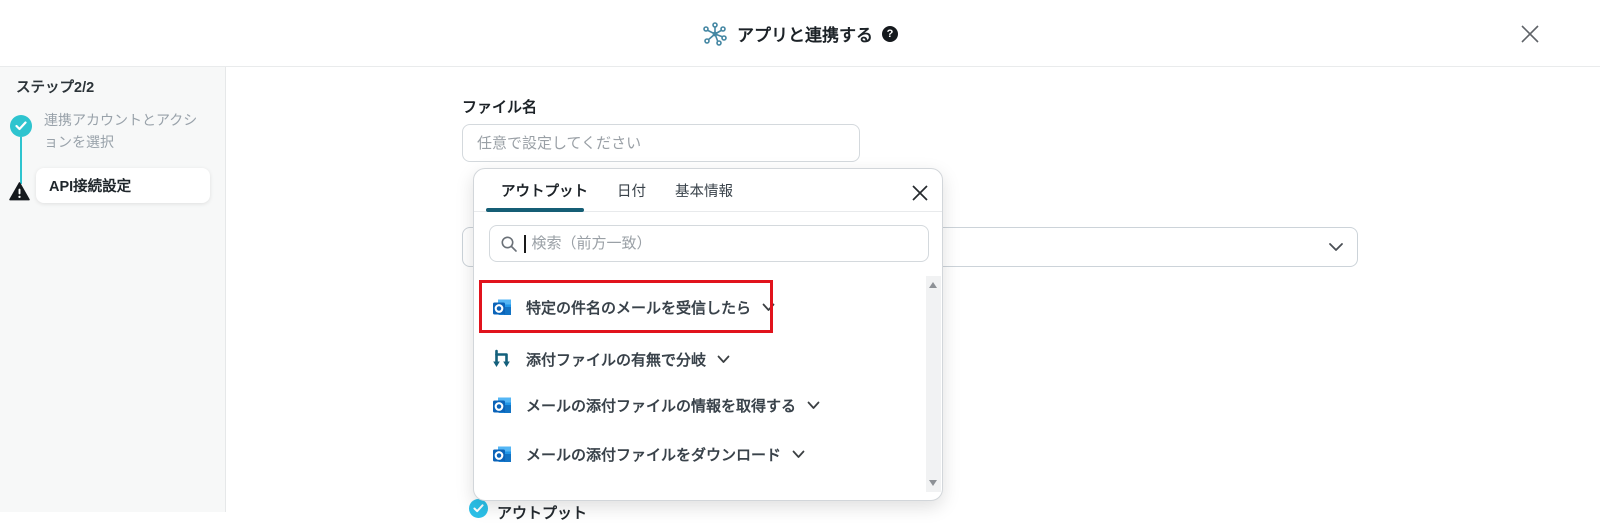 The width and height of the screenshot is (1600, 523). Describe the element at coordinates (661, 406) in the screenshot. I see `output-item-label: メールの添付ファイルの情報を取得する` at that location.